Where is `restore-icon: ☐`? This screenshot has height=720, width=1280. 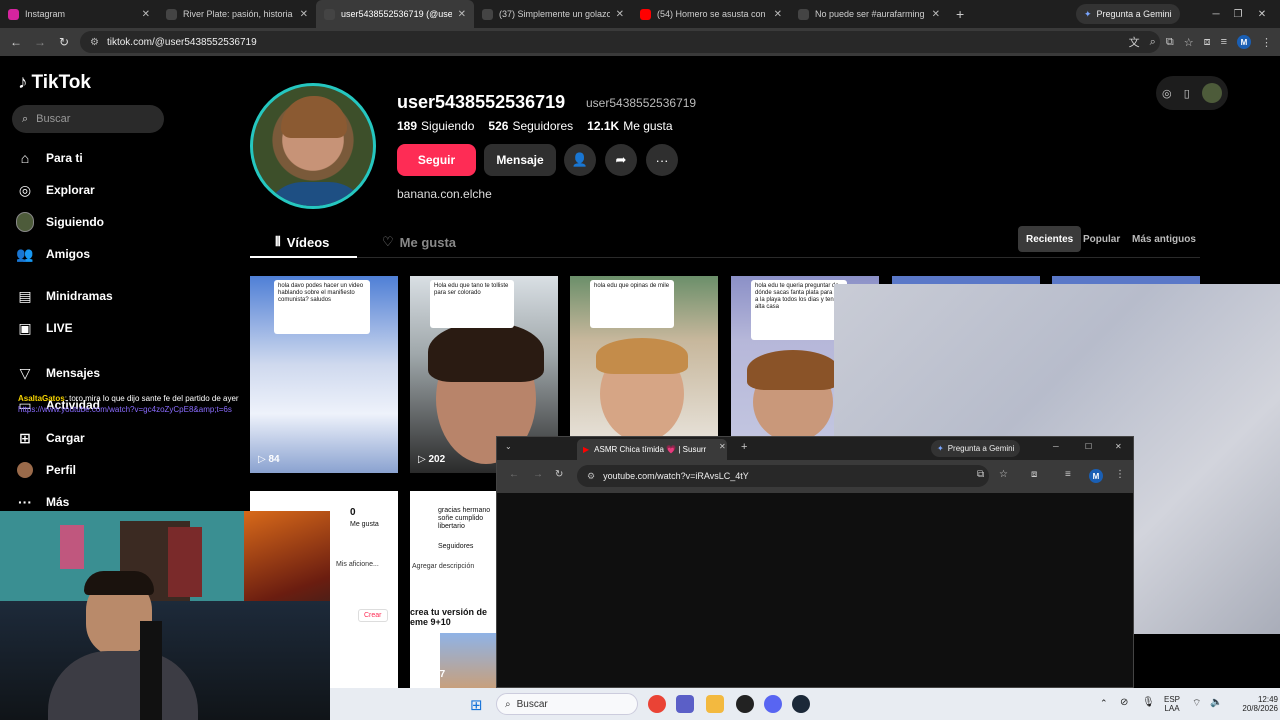
restore-icon: ☐ is located at coordinates (1088, 446).